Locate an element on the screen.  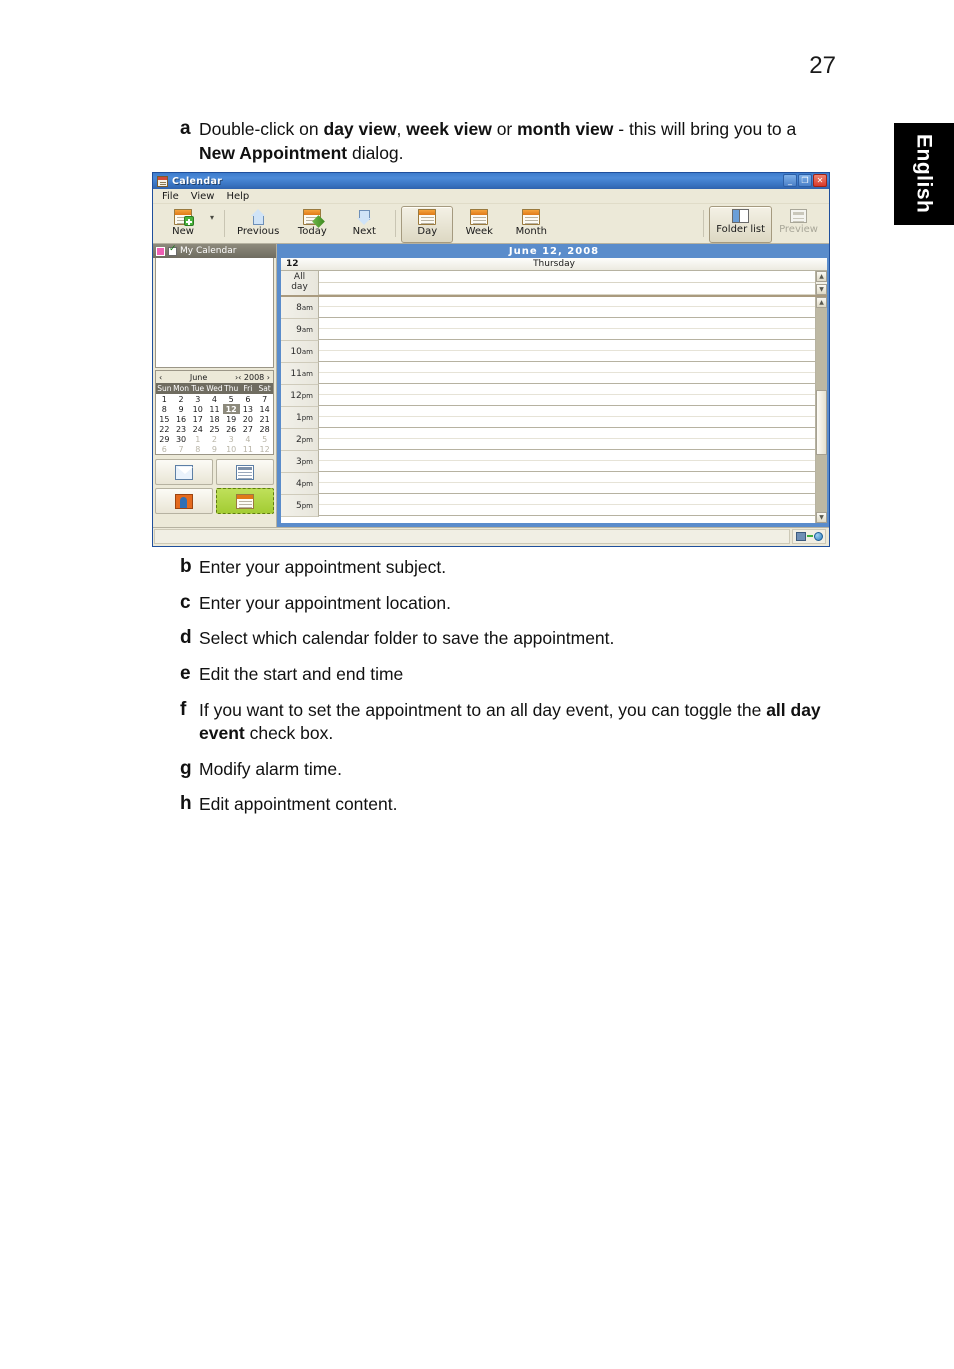
day-view-button: Day is located at coordinates (427, 224).